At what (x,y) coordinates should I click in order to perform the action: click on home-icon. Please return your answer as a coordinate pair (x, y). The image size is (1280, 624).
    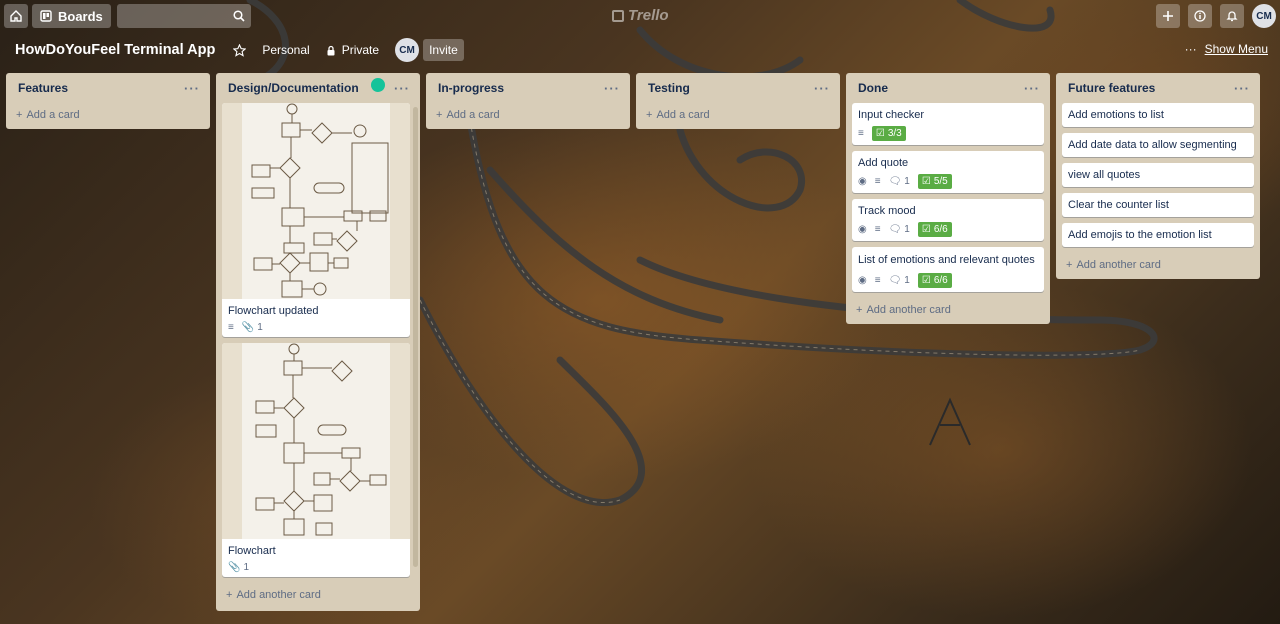
    Looking at the image, I should click on (16, 16).